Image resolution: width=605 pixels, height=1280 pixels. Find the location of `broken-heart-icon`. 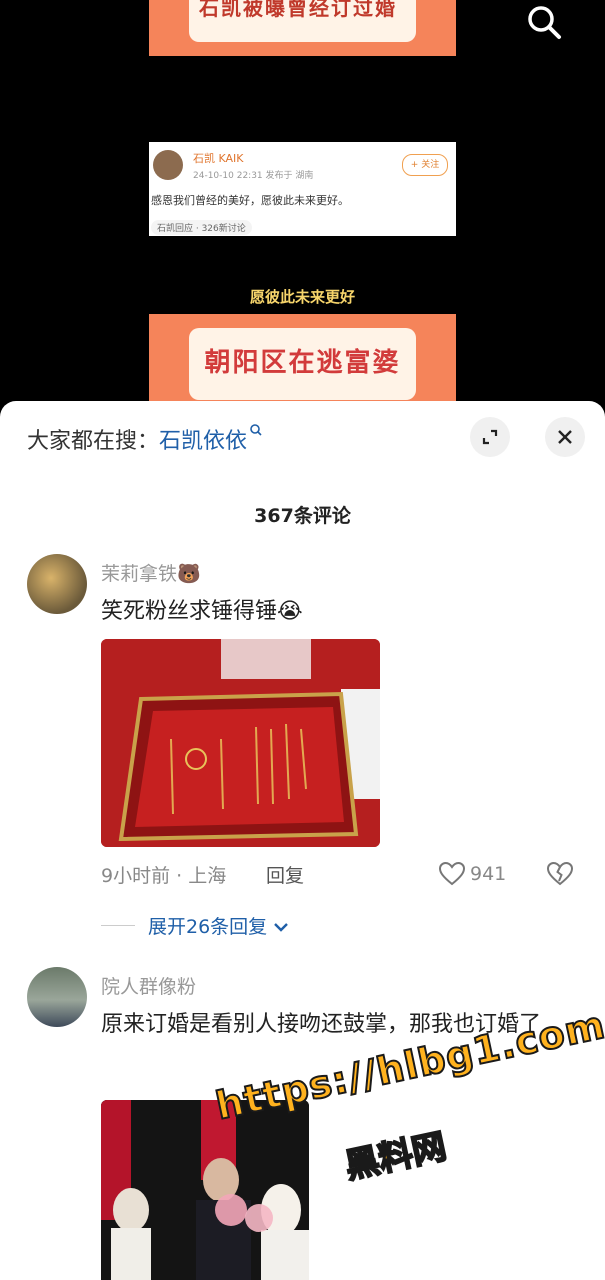

broken-heart-icon is located at coordinates (560, 873).